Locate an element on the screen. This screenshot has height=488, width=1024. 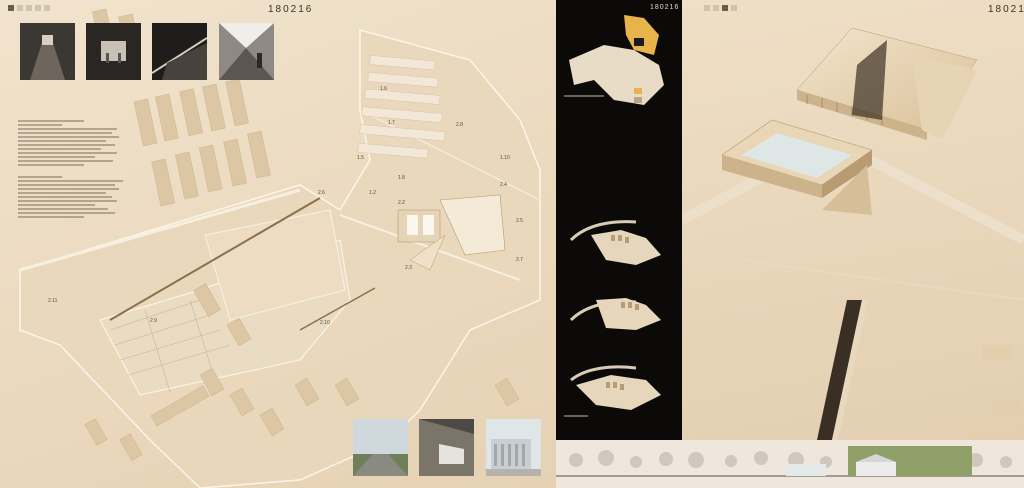
plan-label: 1.10 is located at coordinates (505, 158).